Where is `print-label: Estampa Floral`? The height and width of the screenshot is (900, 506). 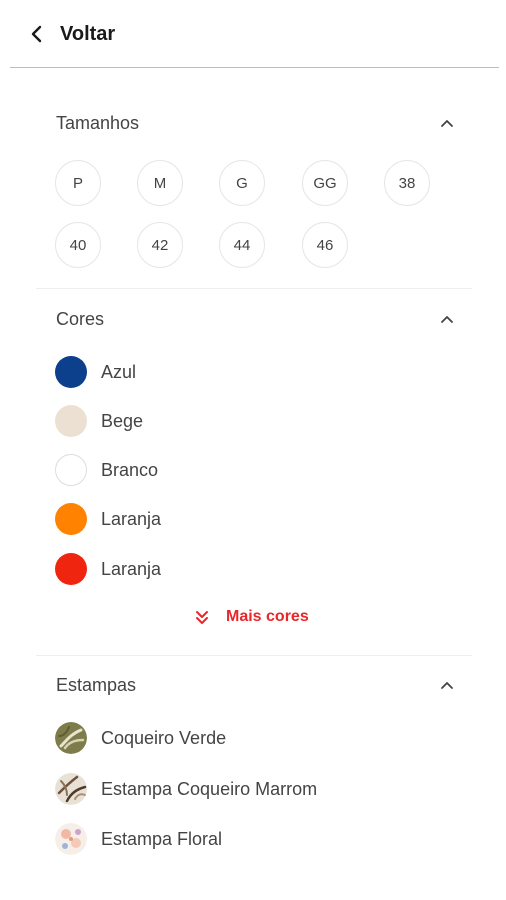
print-label: Estampa Floral is located at coordinates (162, 838).